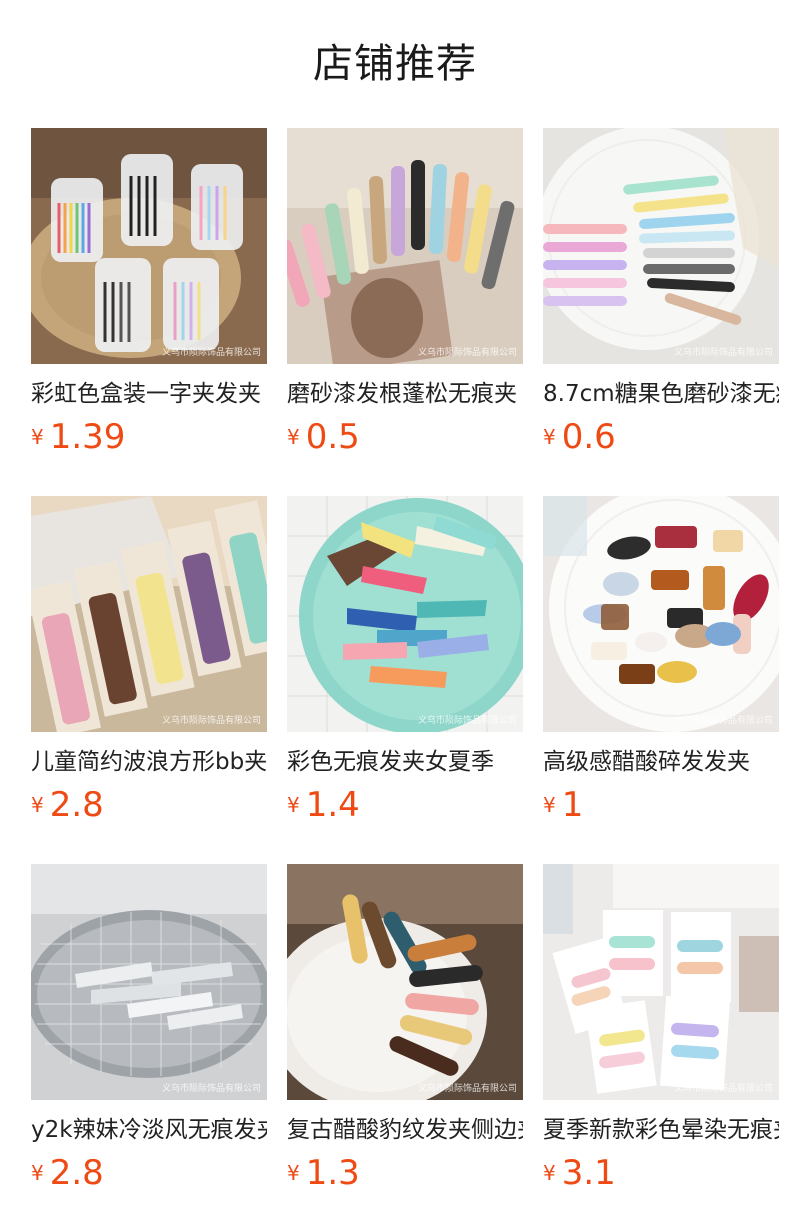  Describe the element at coordinates (661, 1130) in the screenshot. I see `product-name: 夏季新款彩色晕染无痕夹` at that location.